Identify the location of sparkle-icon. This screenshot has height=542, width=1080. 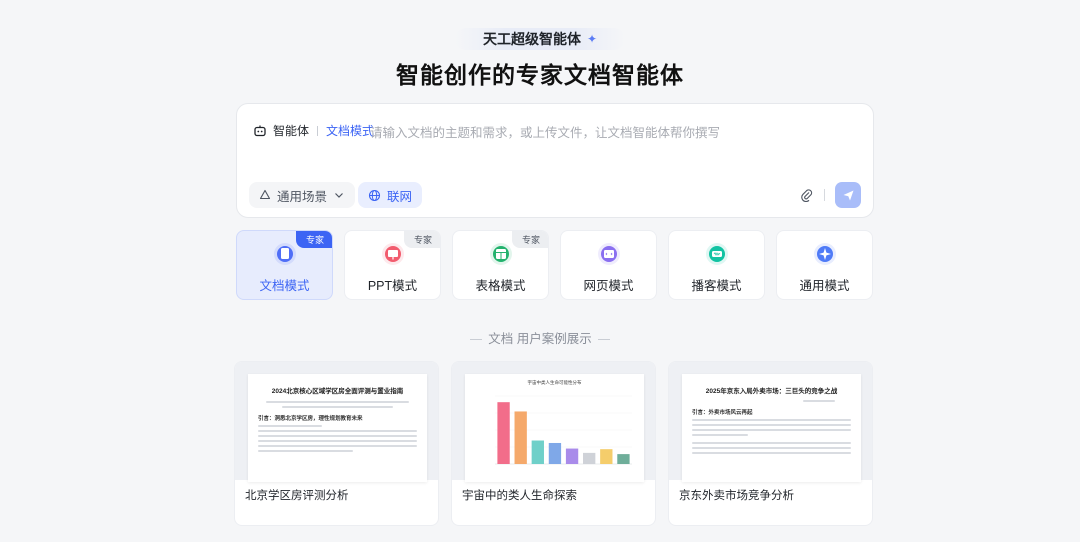
(824, 254).